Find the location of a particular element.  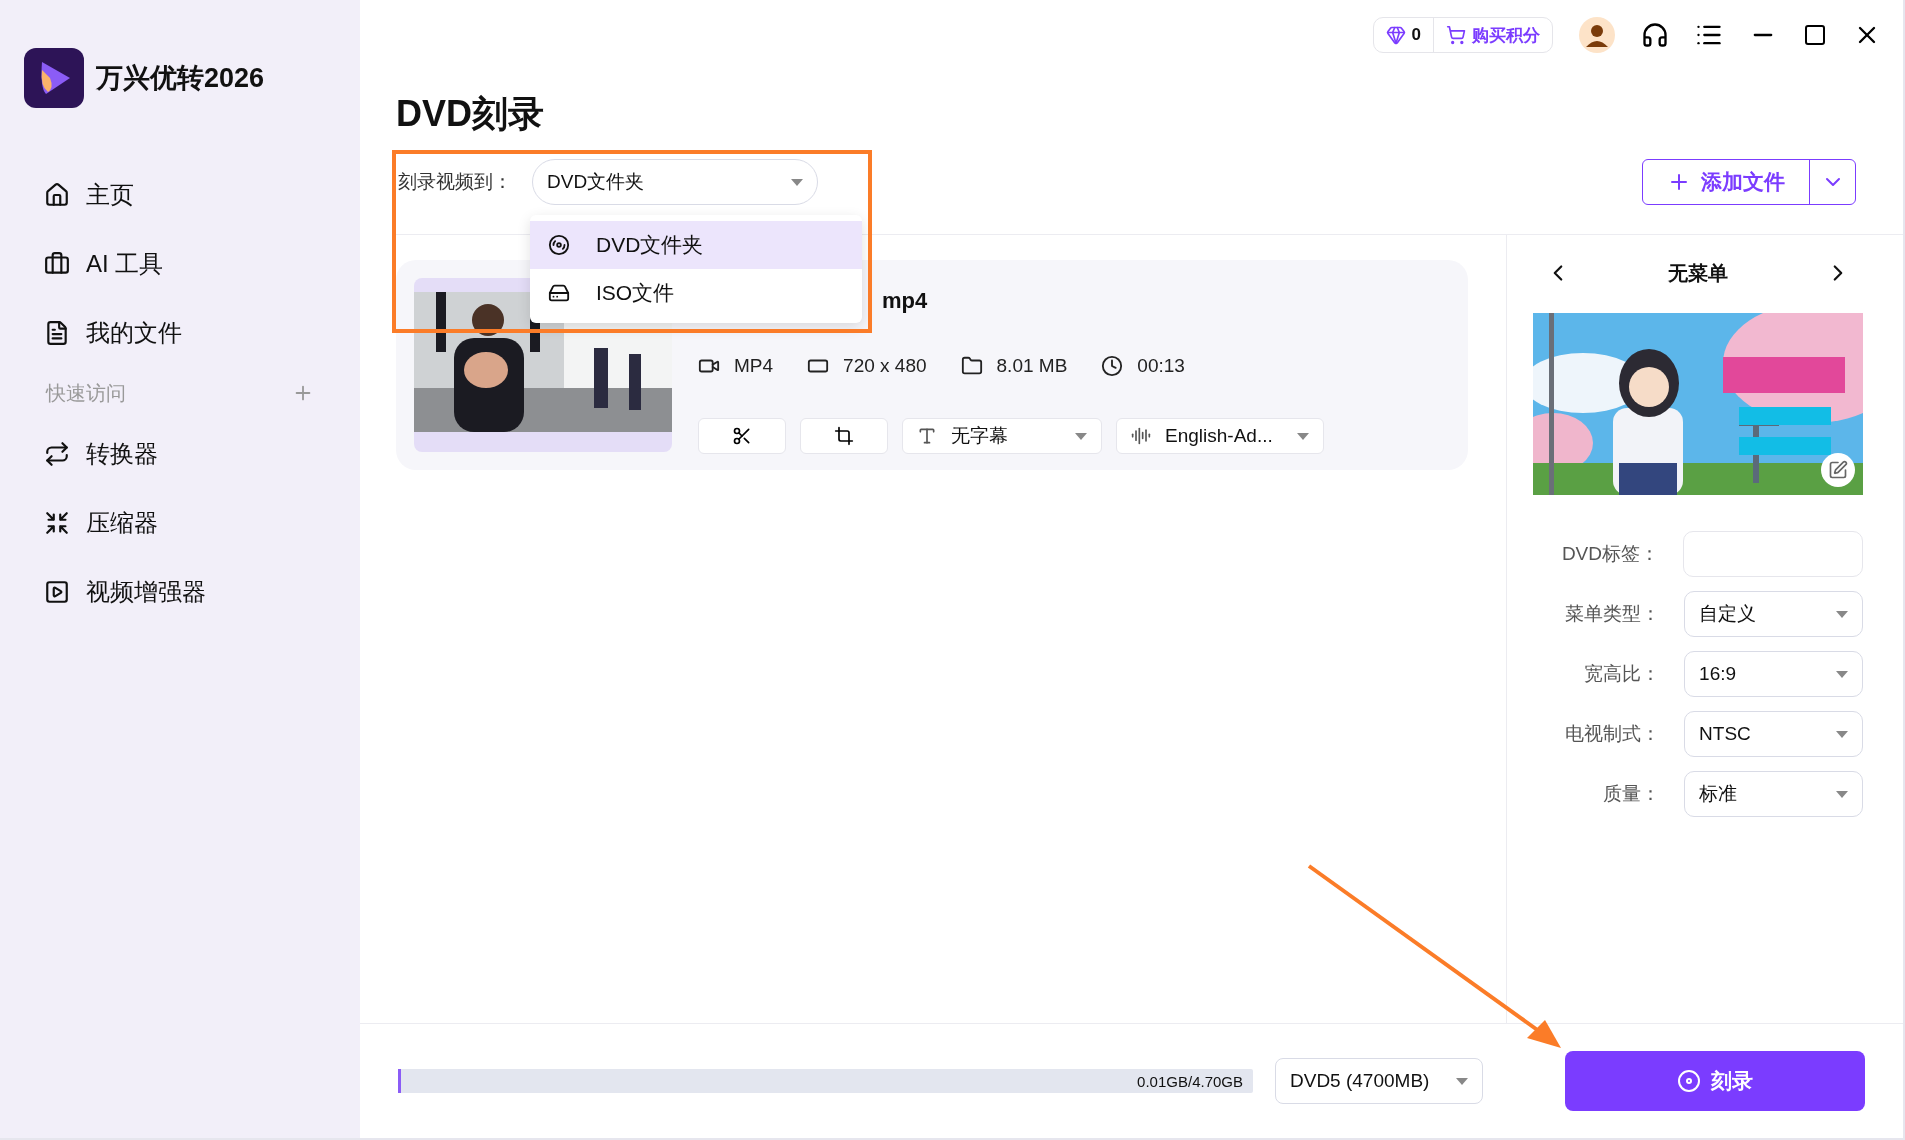

scissors-icon is located at coordinates (742, 436).